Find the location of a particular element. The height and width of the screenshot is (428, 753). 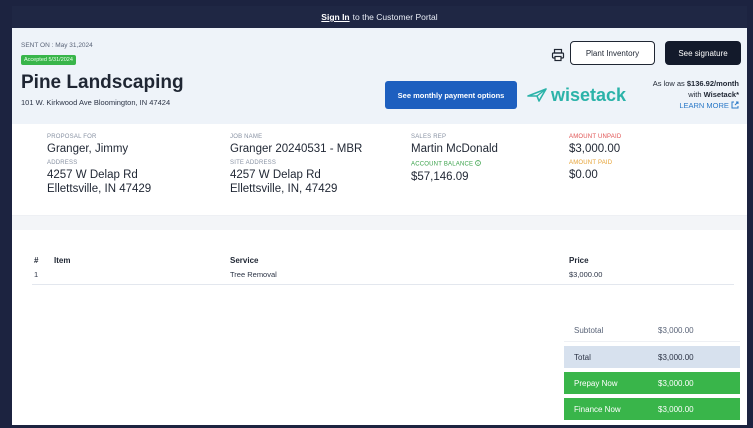

info-icon is located at coordinates (478, 163).